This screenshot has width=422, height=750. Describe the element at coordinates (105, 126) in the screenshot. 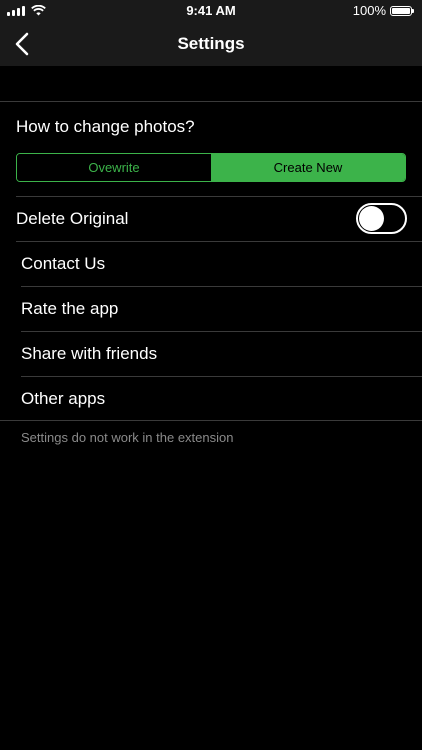

I see `photo-mode-header: How to change photos?` at that location.